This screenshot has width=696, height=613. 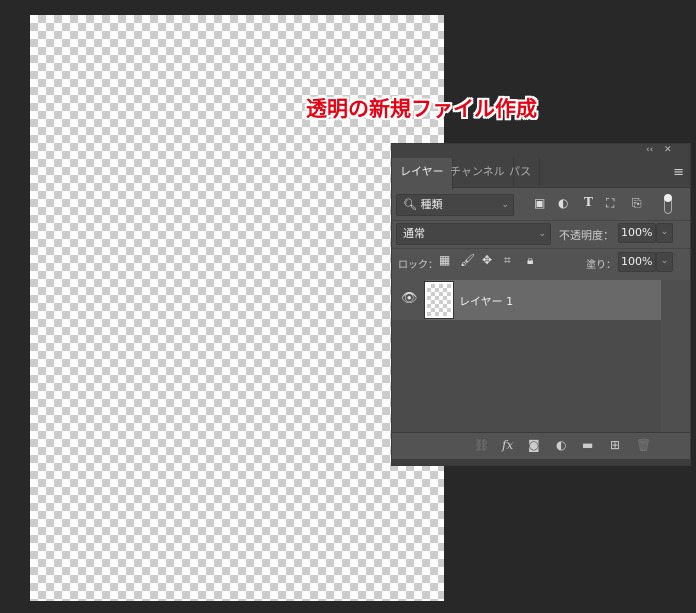 I want to click on add-mask-icon: ◙, so click(x=534, y=445).